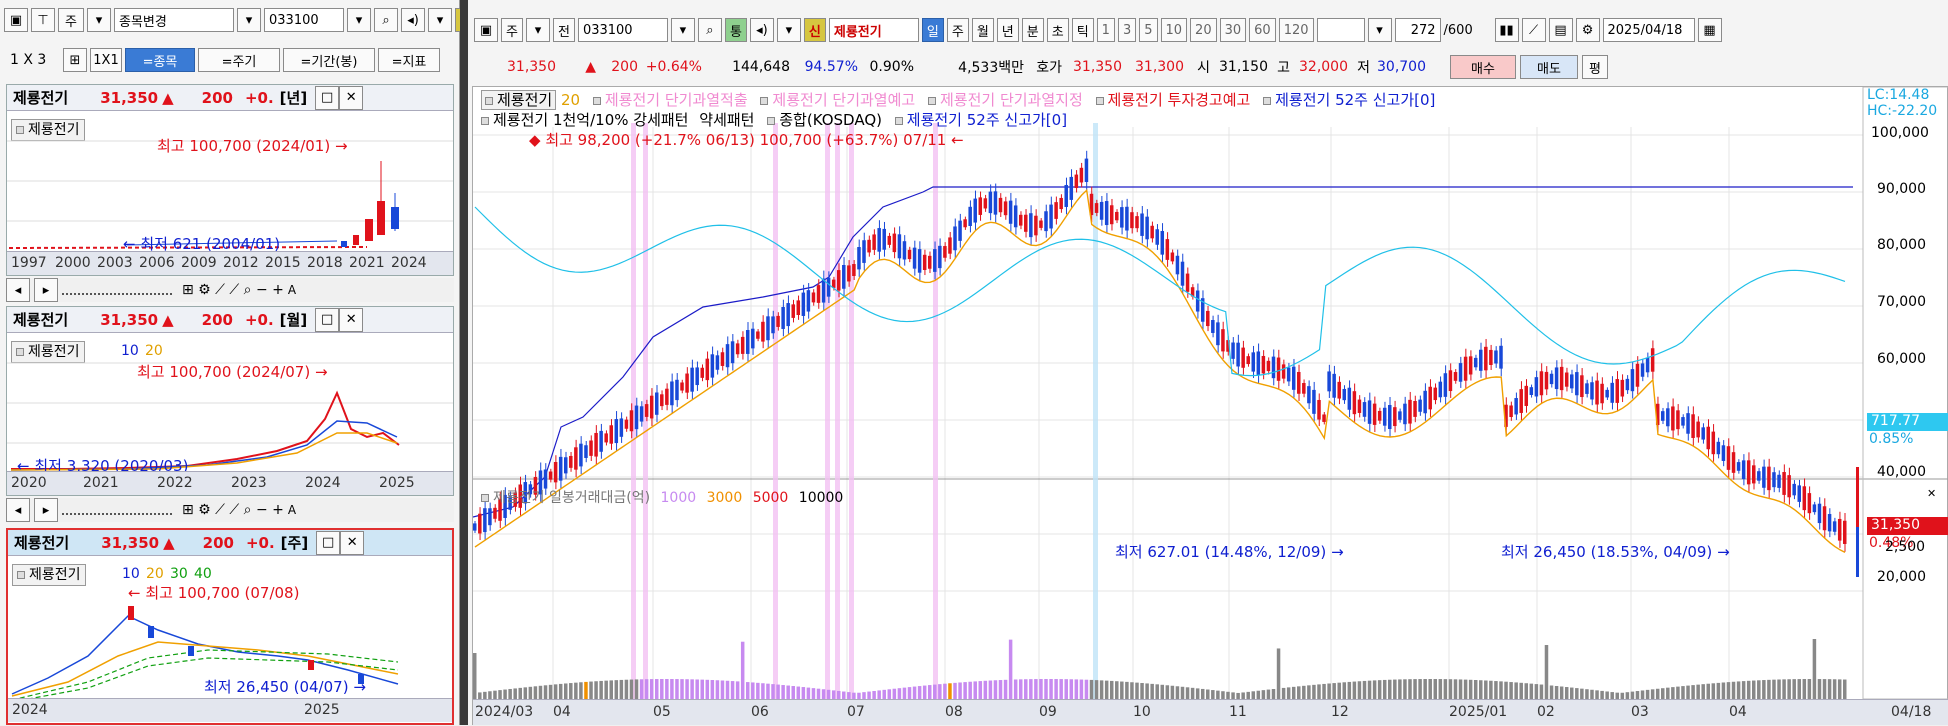 The width and height of the screenshot is (1948, 726). Describe the element at coordinates (837, 100) in the screenshot. I see `legend-item: 제룡전기 단기과열예고` at that location.